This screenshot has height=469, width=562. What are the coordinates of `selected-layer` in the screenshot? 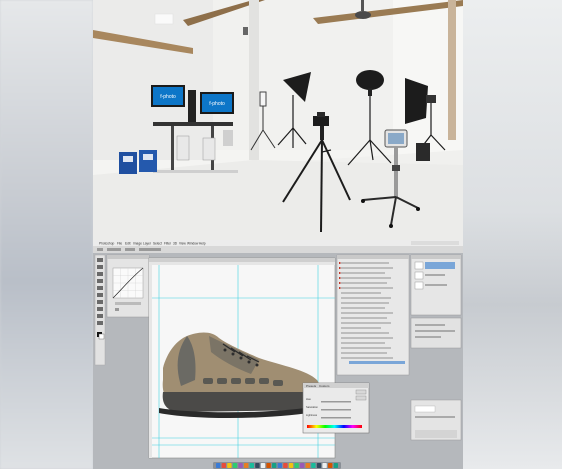 It's located at (440, 265).